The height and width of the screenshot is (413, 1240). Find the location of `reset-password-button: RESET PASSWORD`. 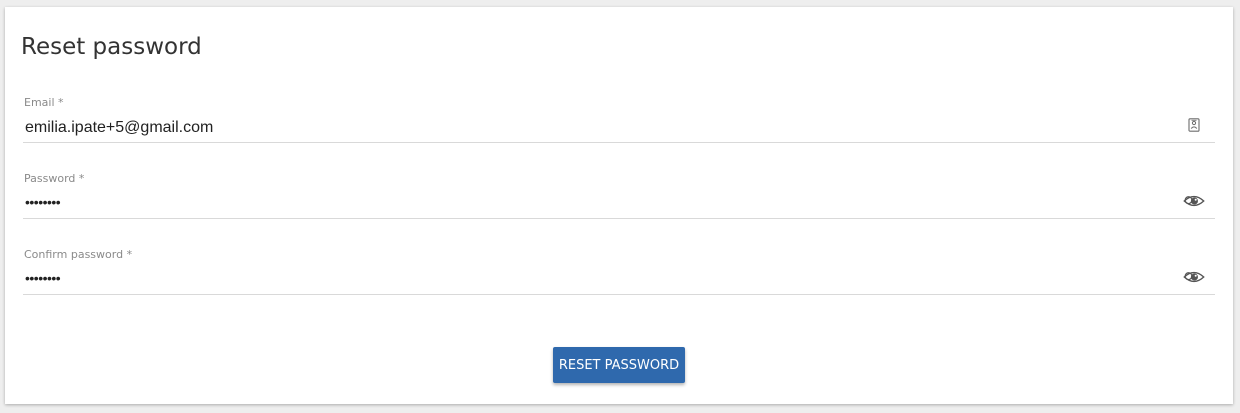

reset-password-button: RESET PASSWORD is located at coordinates (619, 365).